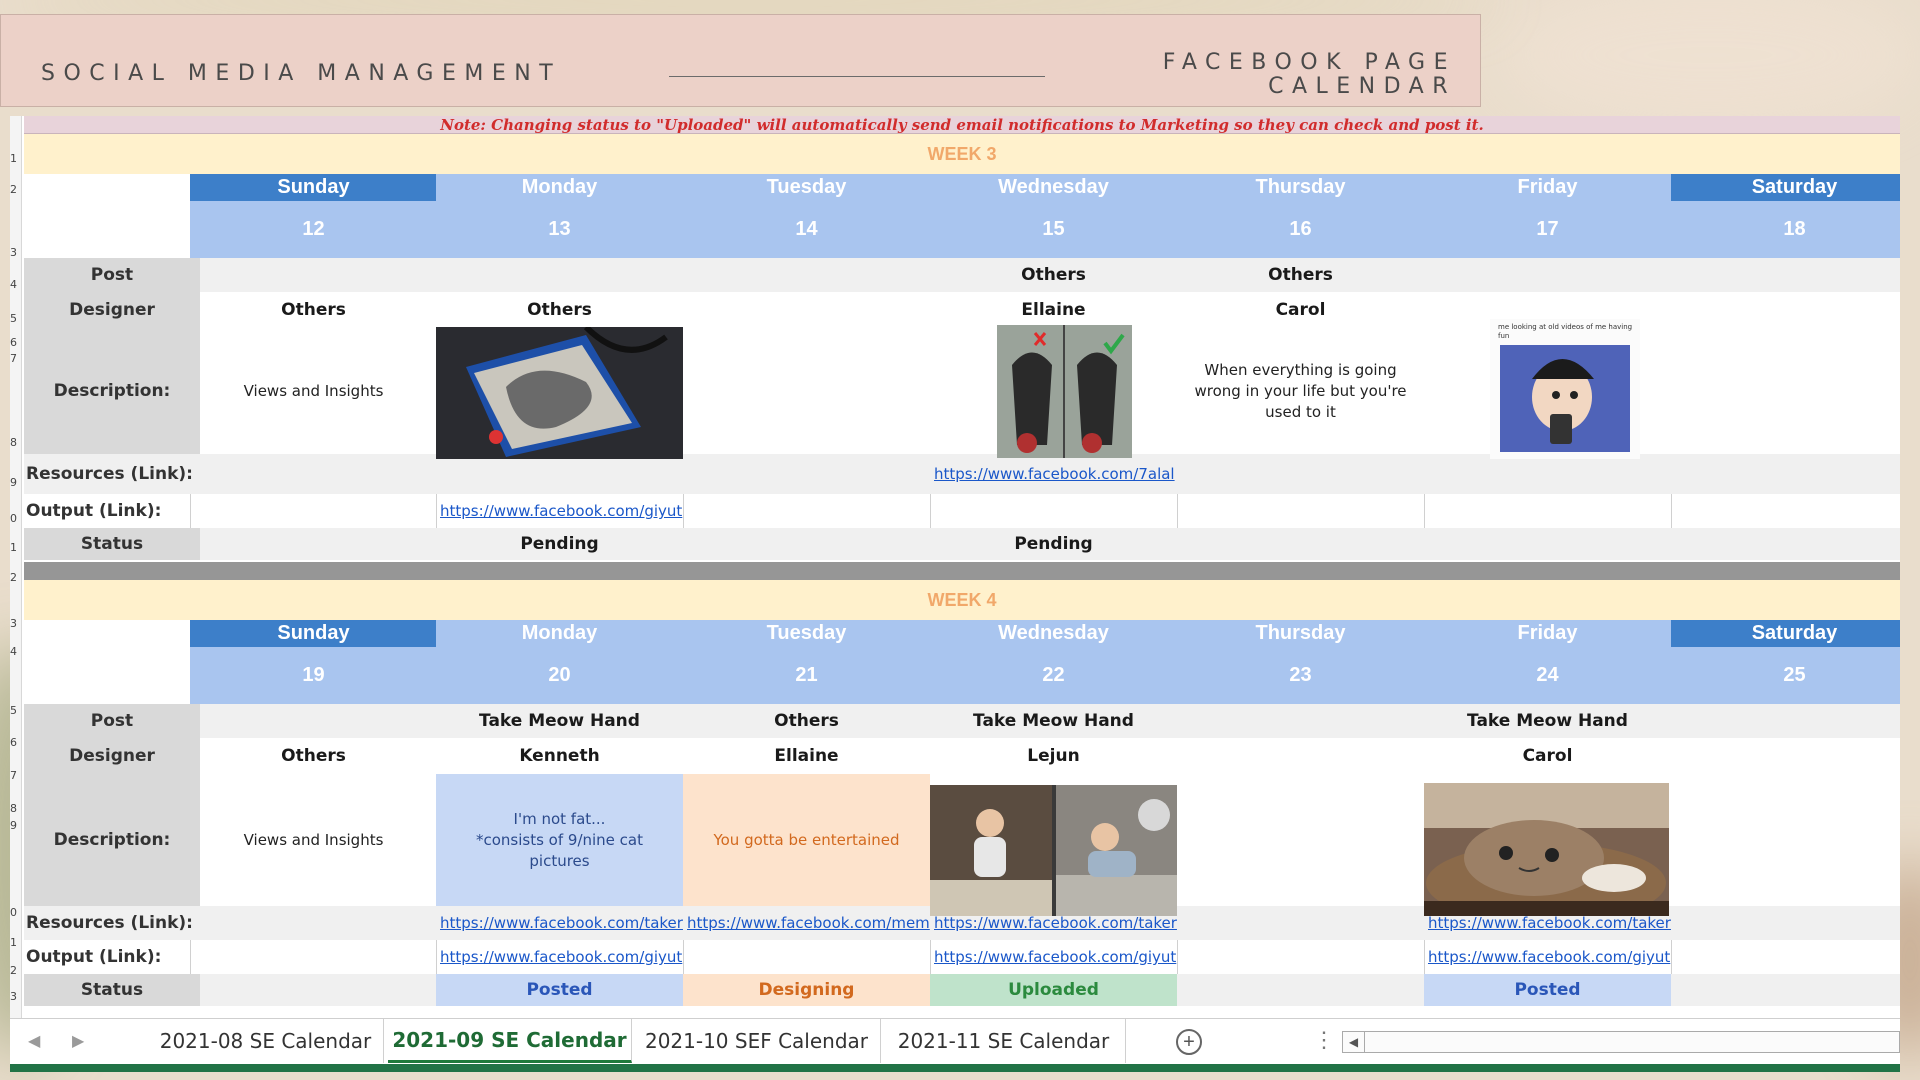 The image size is (1920, 1080). I want to click on tab-scroll-right-icon: ▶, so click(78, 1041).